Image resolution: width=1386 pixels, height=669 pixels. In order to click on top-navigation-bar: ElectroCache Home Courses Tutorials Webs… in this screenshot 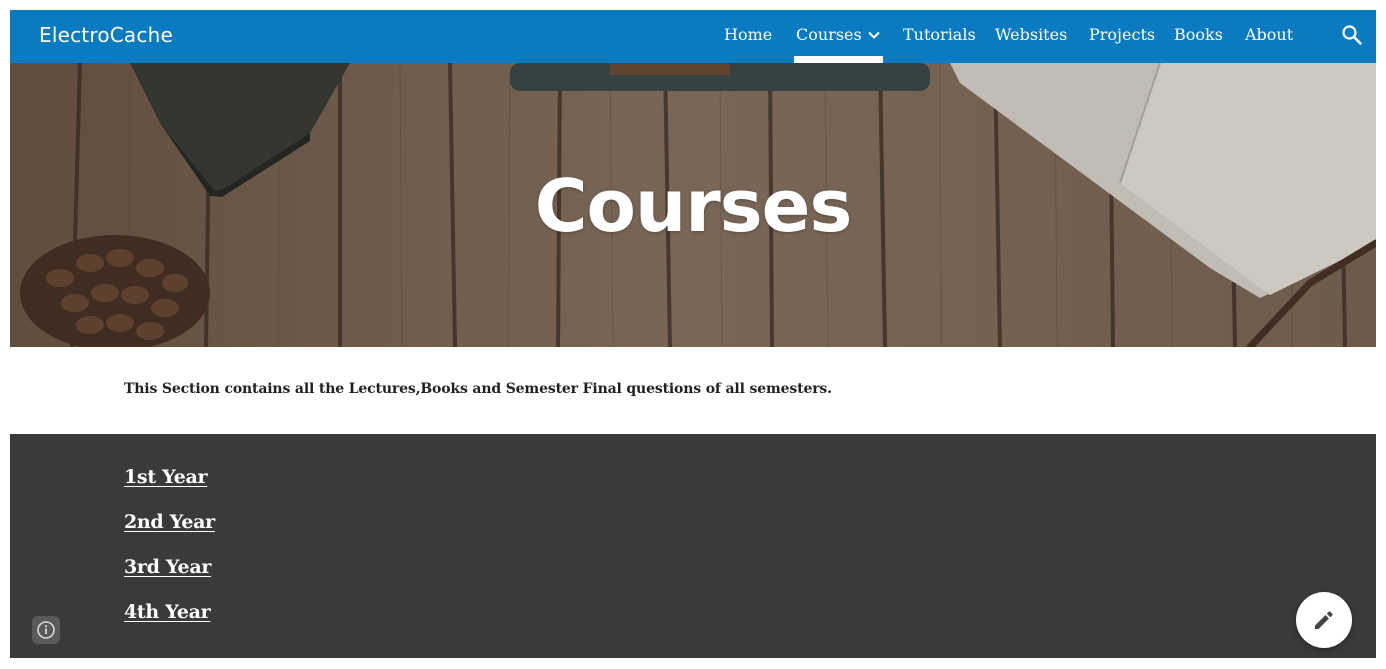, I will do `click(693, 36)`.